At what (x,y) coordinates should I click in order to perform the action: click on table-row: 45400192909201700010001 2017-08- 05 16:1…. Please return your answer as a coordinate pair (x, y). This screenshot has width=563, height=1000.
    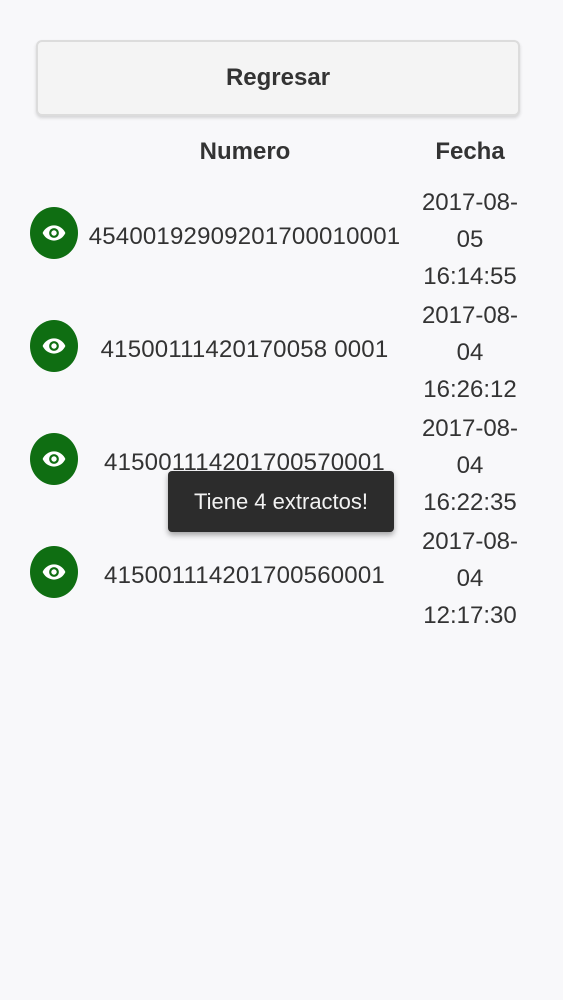
    Looking at the image, I should click on (281, 236).